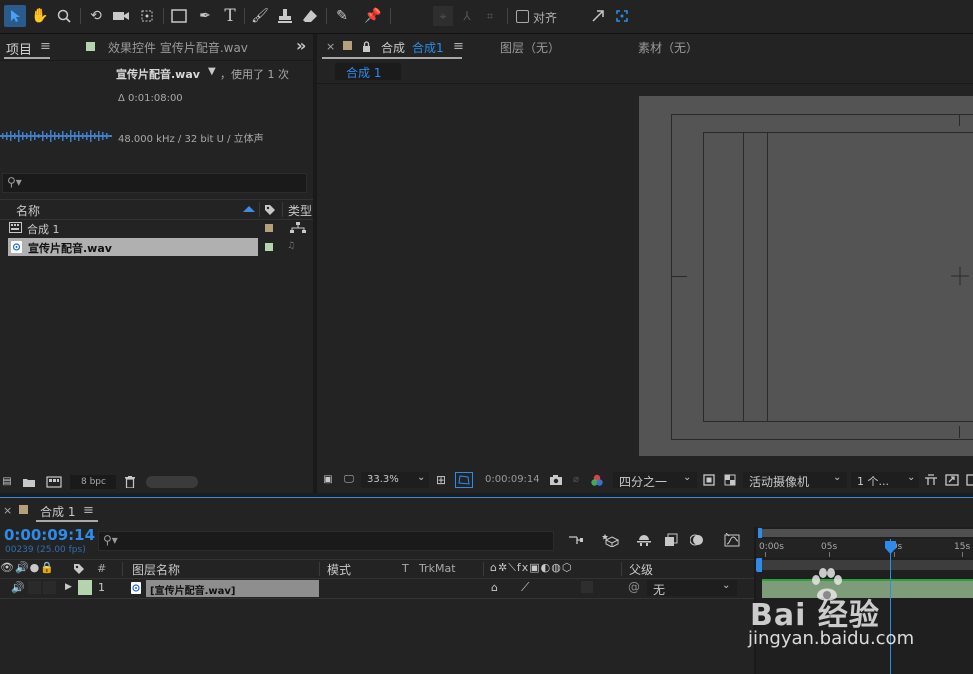 The width and height of the screenshot is (973, 674). What do you see at coordinates (587, 587) in the screenshot?
I see `motion-blur-switch` at bounding box center [587, 587].